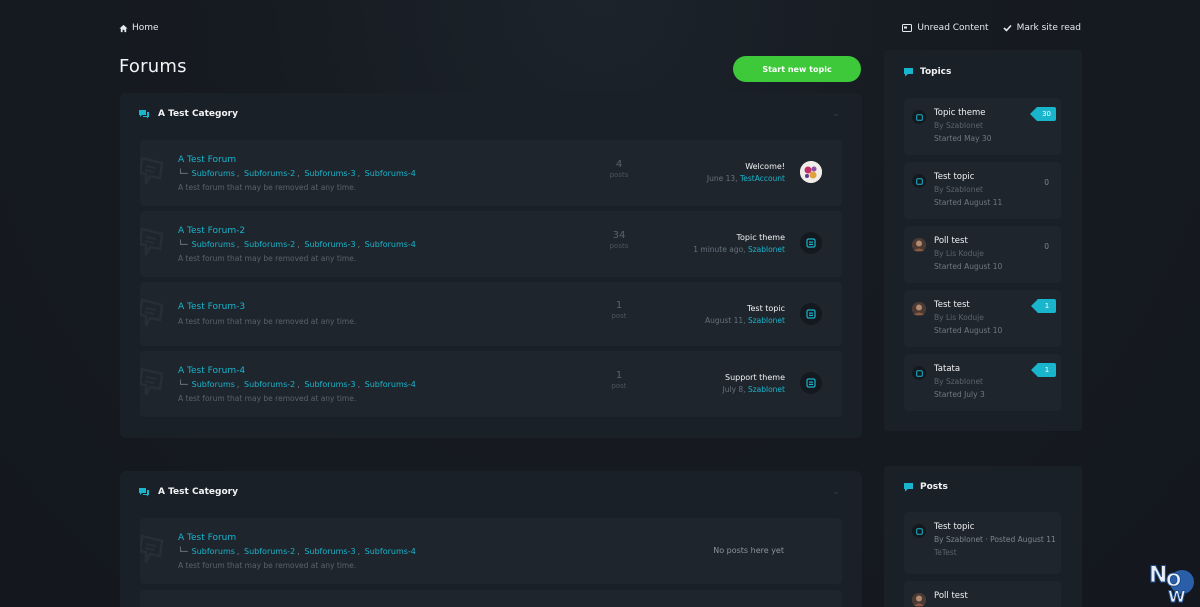 This screenshot has width=1200, height=607. I want to click on no-posts-text: No posts here yet, so click(748, 550).